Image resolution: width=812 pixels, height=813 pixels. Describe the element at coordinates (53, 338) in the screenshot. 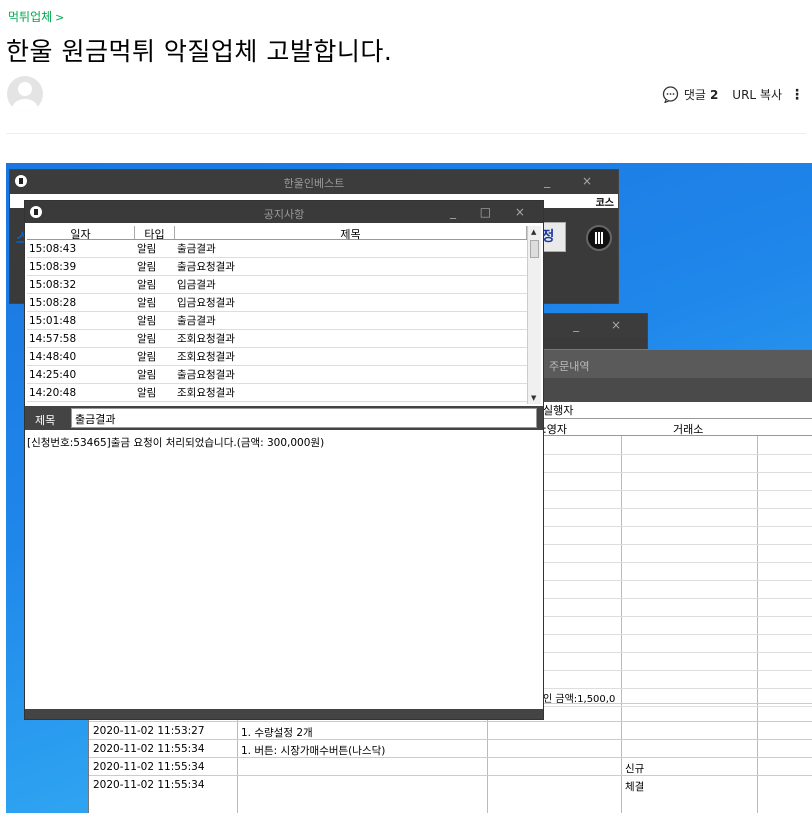

I see `notice-cell-time: 14:57:58` at that location.